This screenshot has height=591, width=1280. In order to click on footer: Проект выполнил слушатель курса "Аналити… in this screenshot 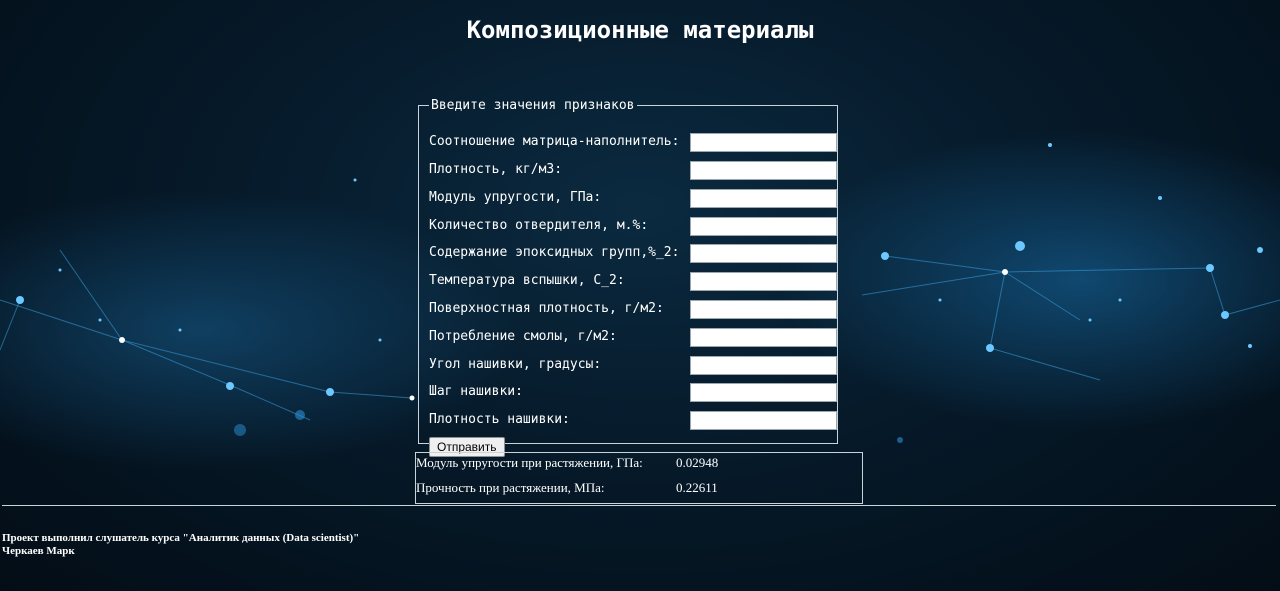, I will do `click(180, 545)`.